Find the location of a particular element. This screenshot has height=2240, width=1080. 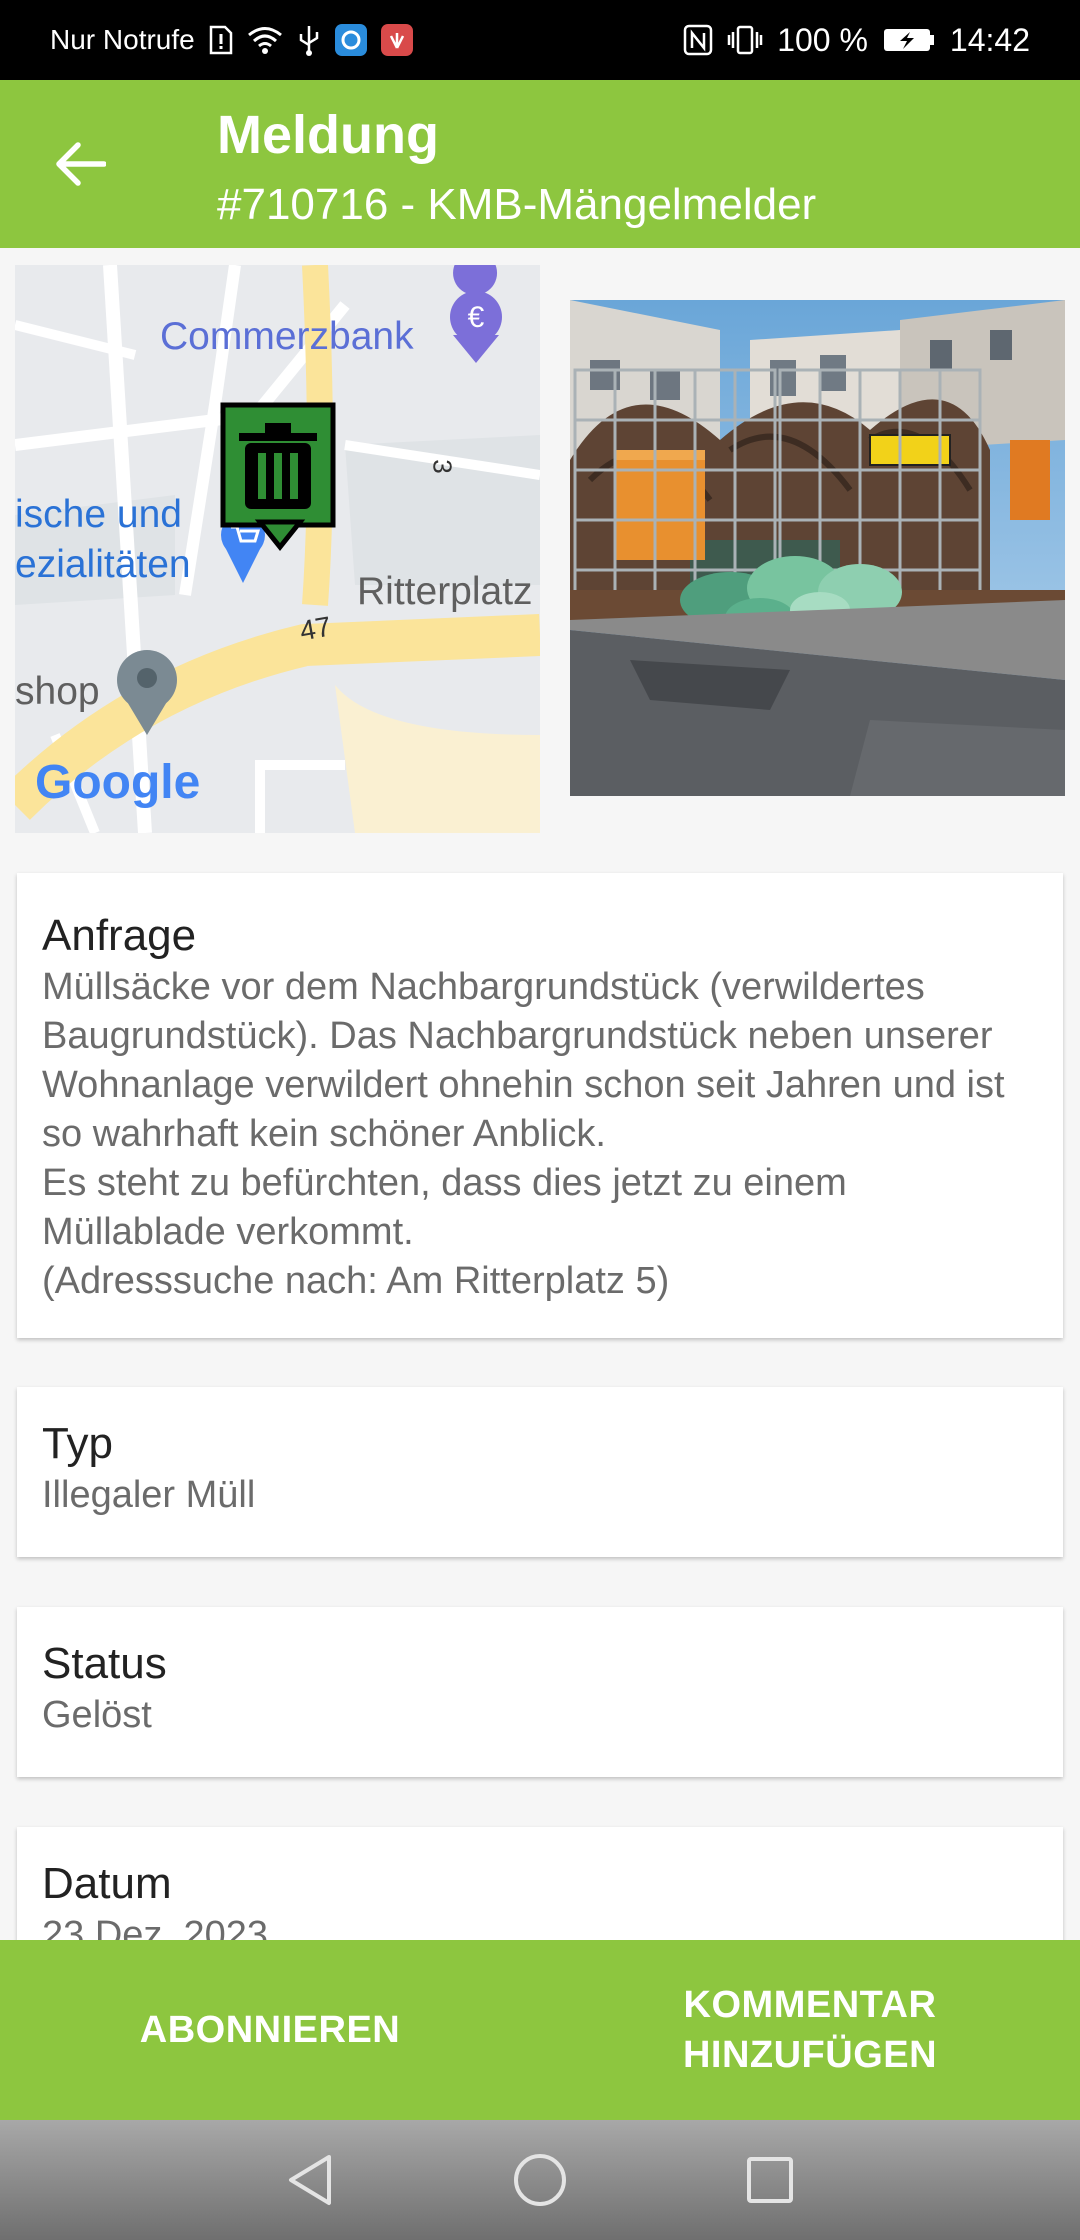

card-label: Anfrage is located at coordinates (119, 935).